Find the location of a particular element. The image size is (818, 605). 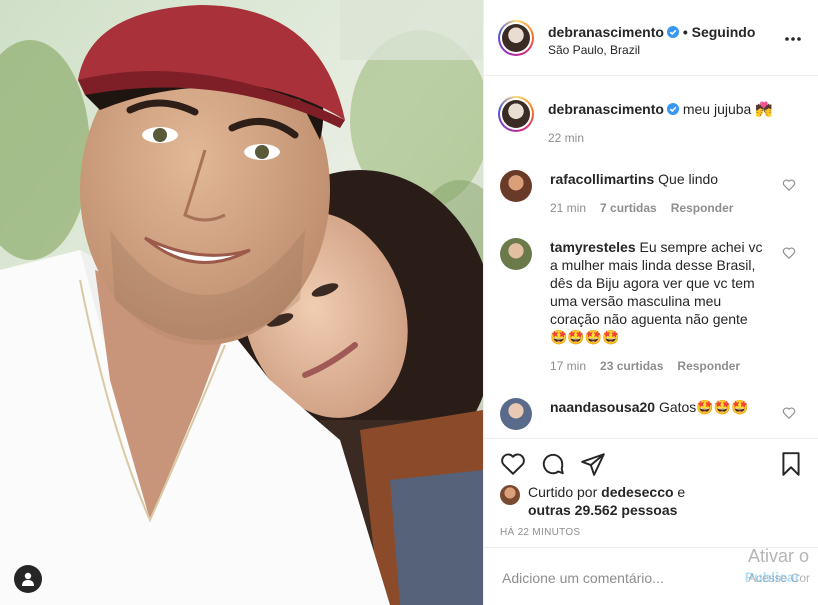

caption-username: debranascimento is located at coordinates (606, 109).